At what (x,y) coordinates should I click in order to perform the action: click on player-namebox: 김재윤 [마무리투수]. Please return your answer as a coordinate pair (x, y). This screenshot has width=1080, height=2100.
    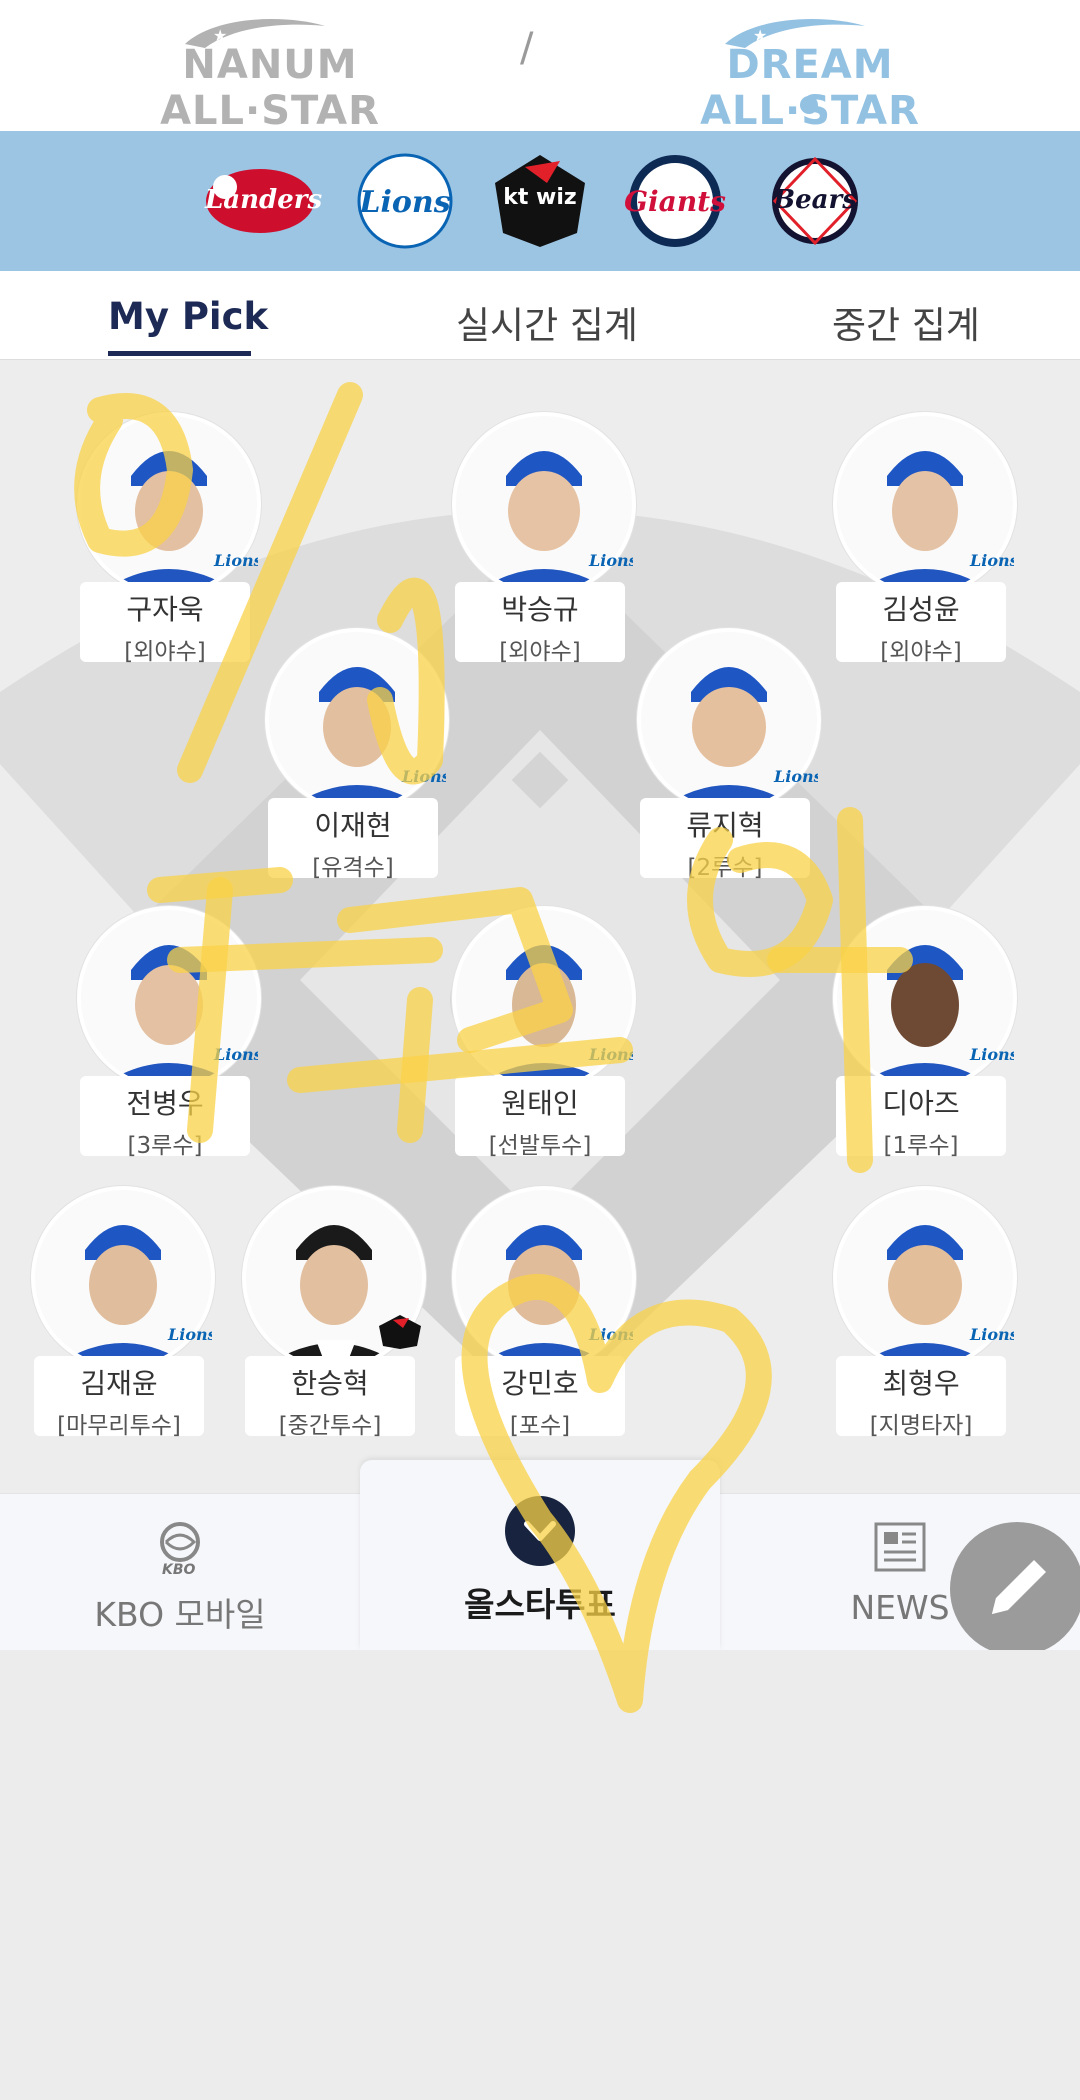
    Looking at the image, I should click on (119, 1397).